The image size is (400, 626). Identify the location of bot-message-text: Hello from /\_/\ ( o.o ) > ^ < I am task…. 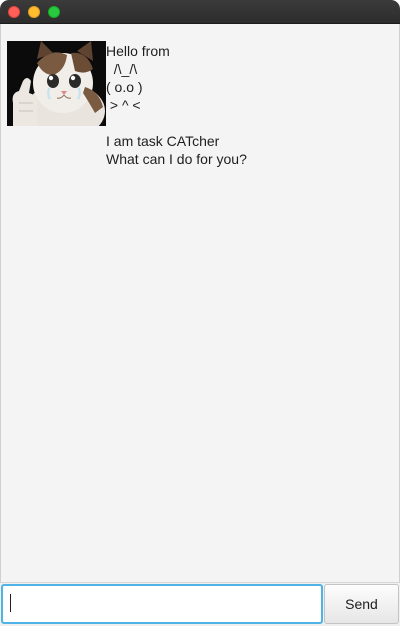
(176, 105).